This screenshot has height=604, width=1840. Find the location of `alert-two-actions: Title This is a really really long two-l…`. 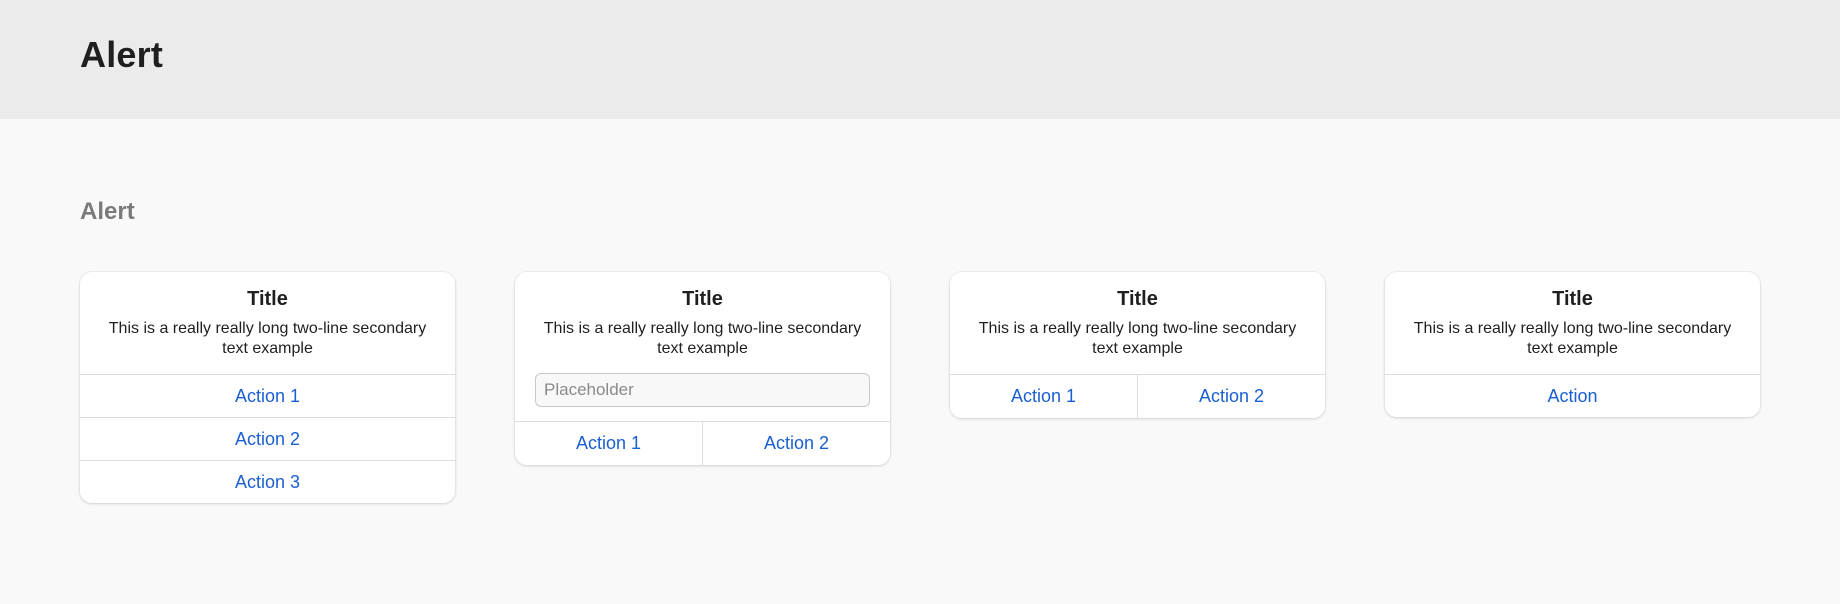

alert-two-actions: Title This is a really really long two-l… is located at coordinates (1137, 345).